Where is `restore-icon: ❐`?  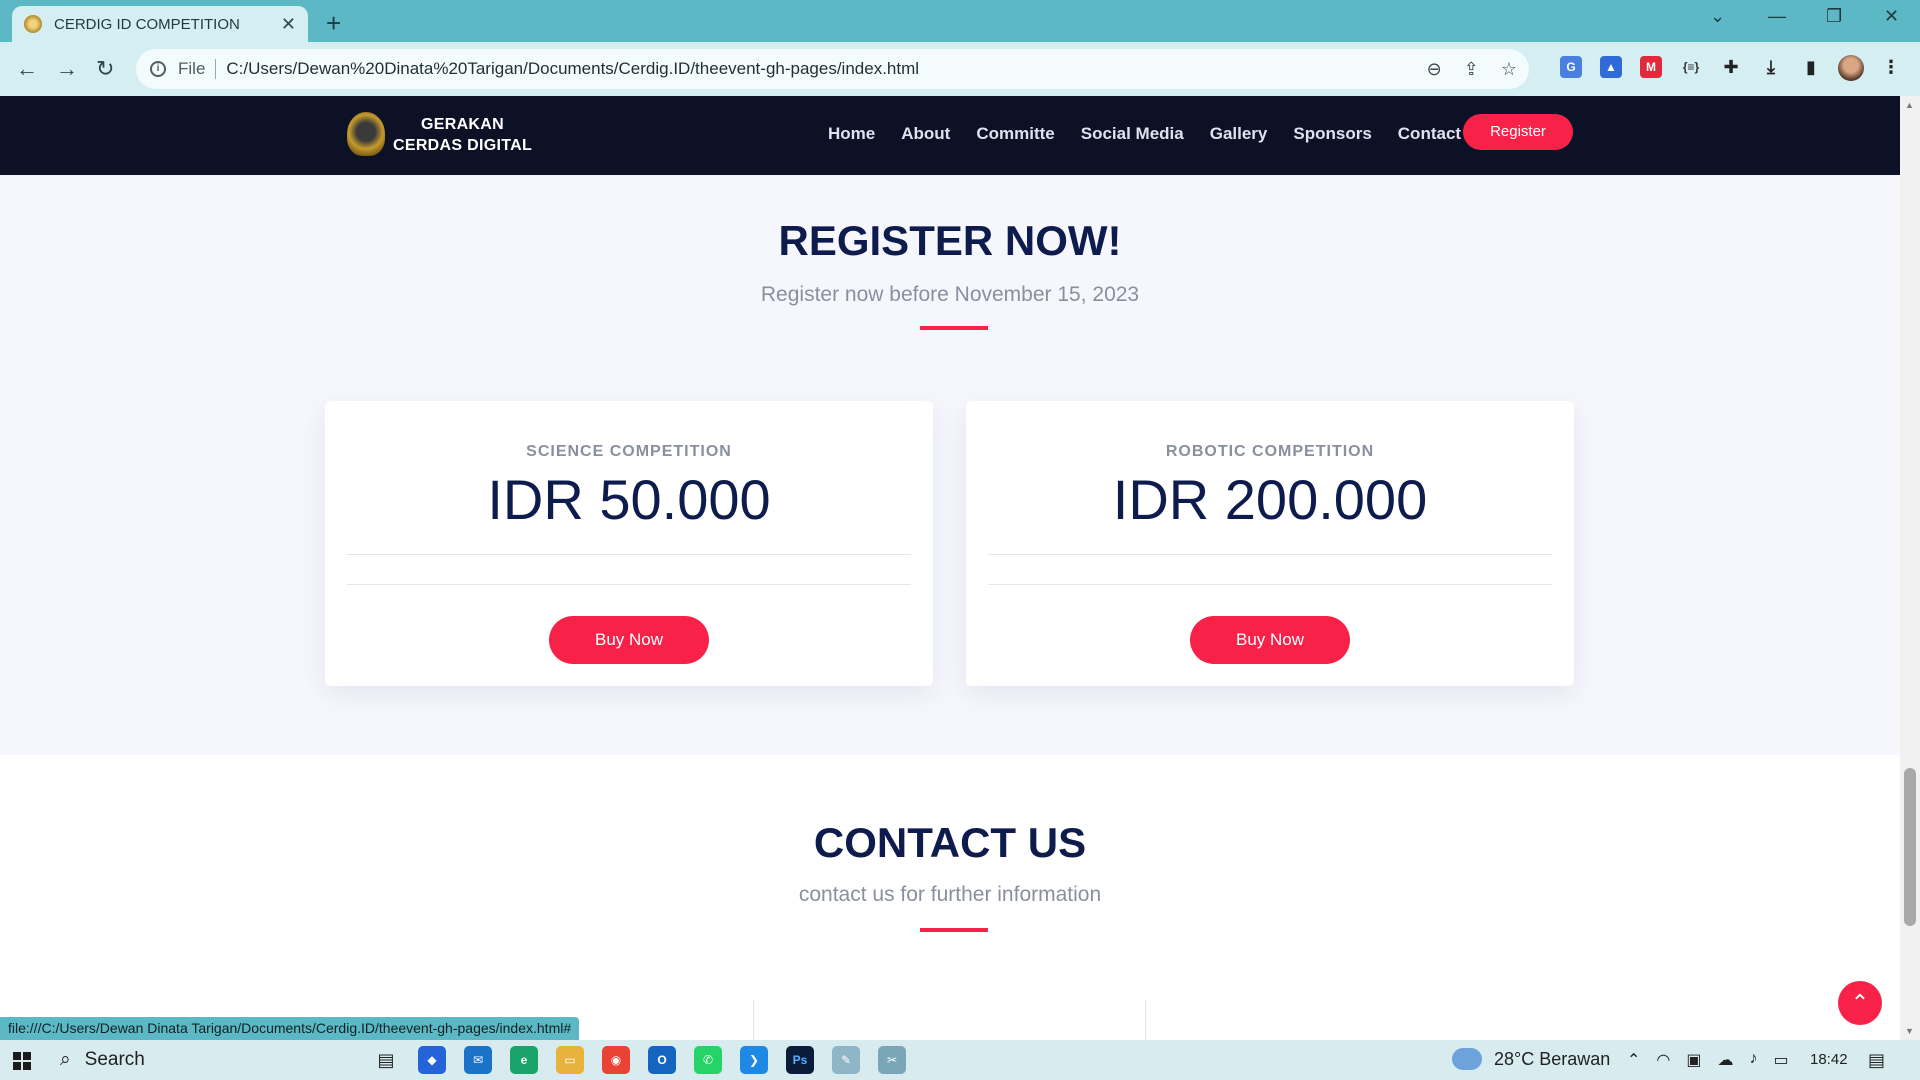
restore-icon: ❐ is located at coordinates (1834, 16).